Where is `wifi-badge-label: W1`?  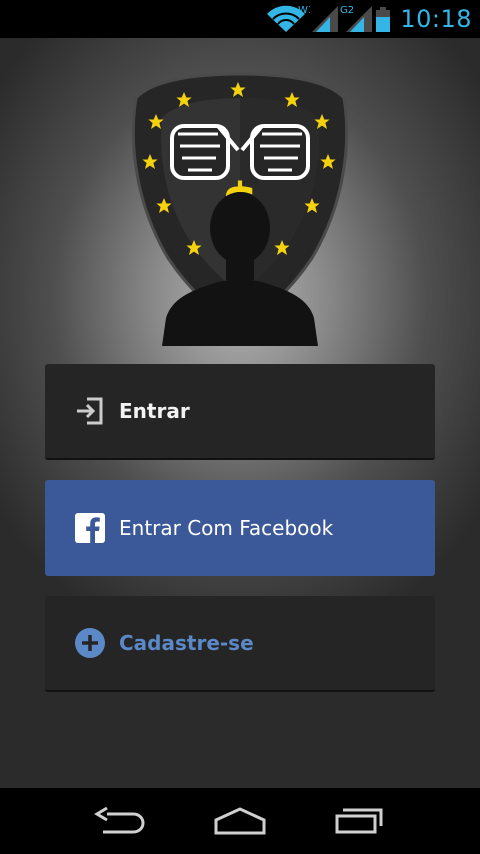
wifi-badge-label: W1 is located at coordinates (304, 10).